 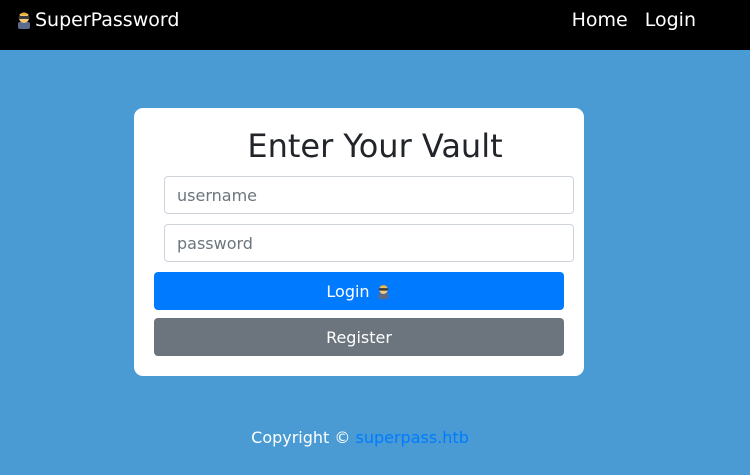 What do you see at coordinates (301, 437) in the screenshot?
I see `copyright-text: Copyright ©` at bounding box center [301, 437].